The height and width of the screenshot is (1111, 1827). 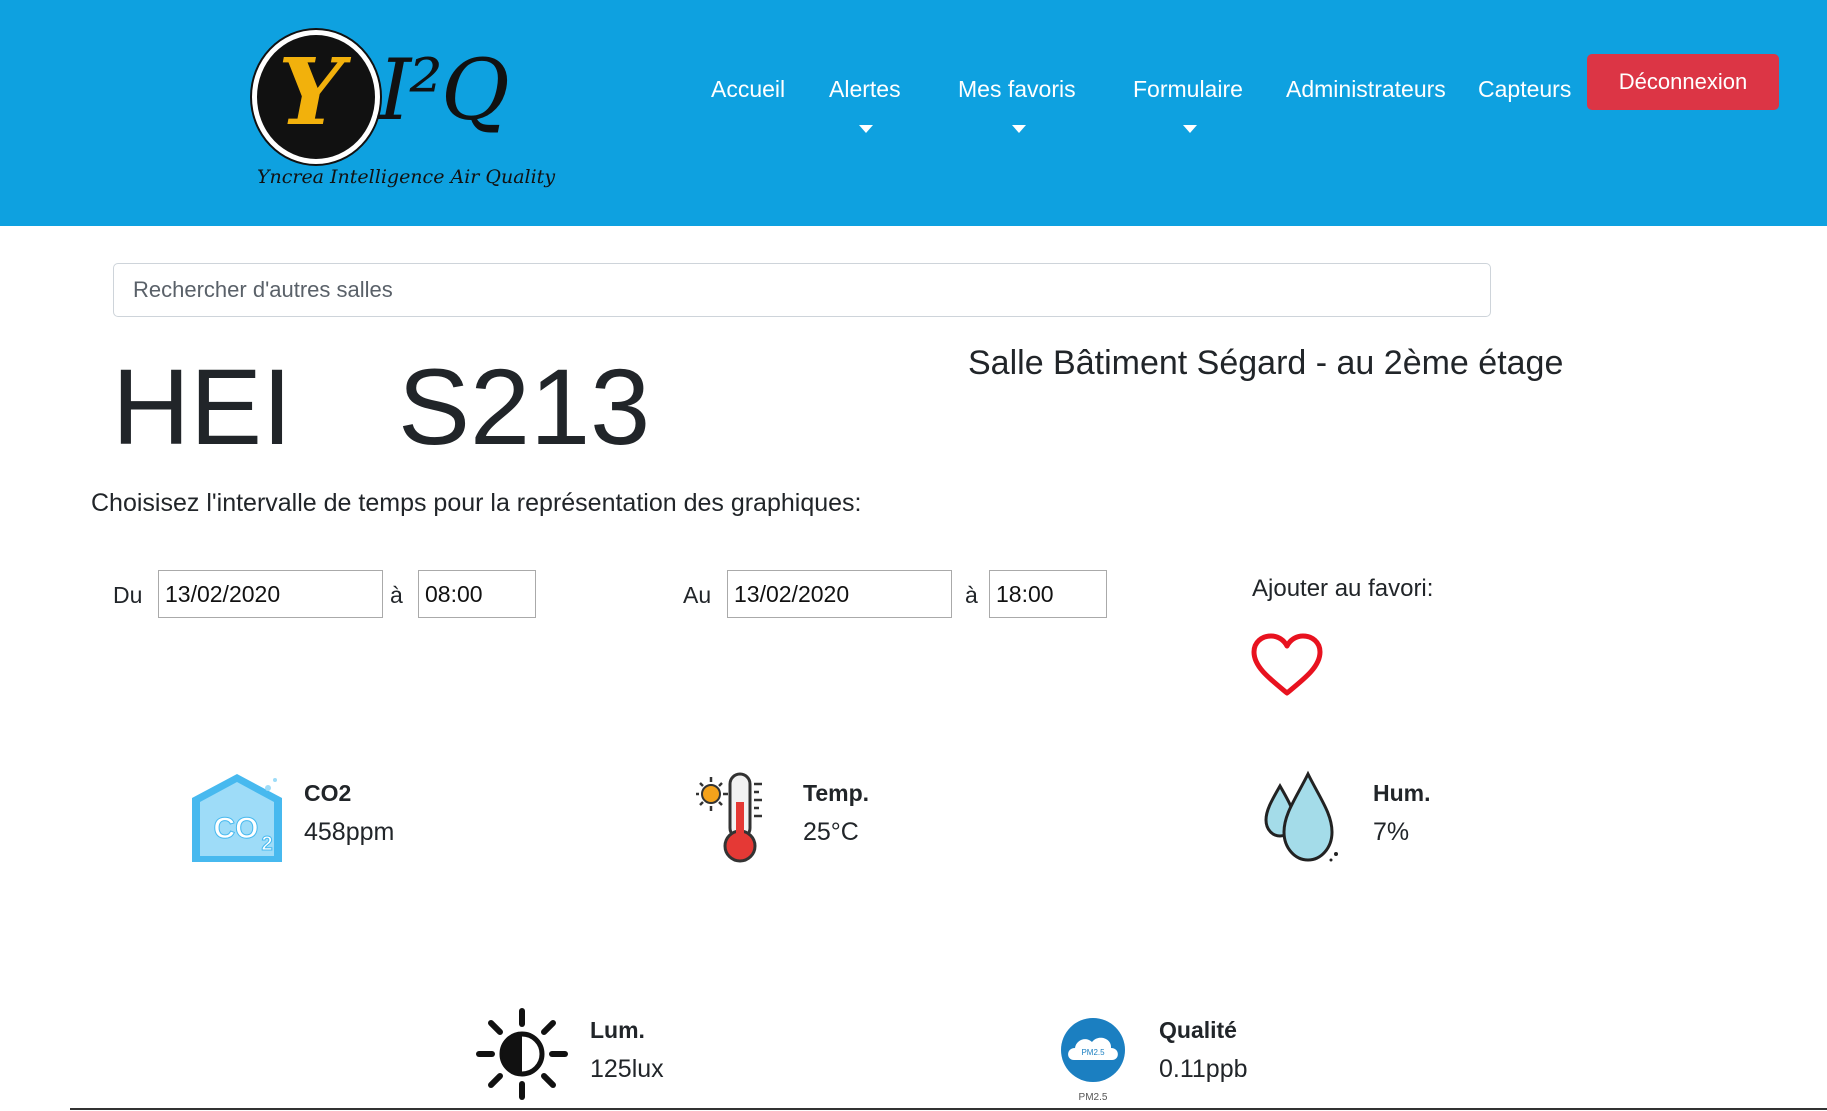 What do you see at coordinates (1524, 89) in the screenshot?
I see `nav-sensors: Capteurs` at bounding box center [1524, 89].